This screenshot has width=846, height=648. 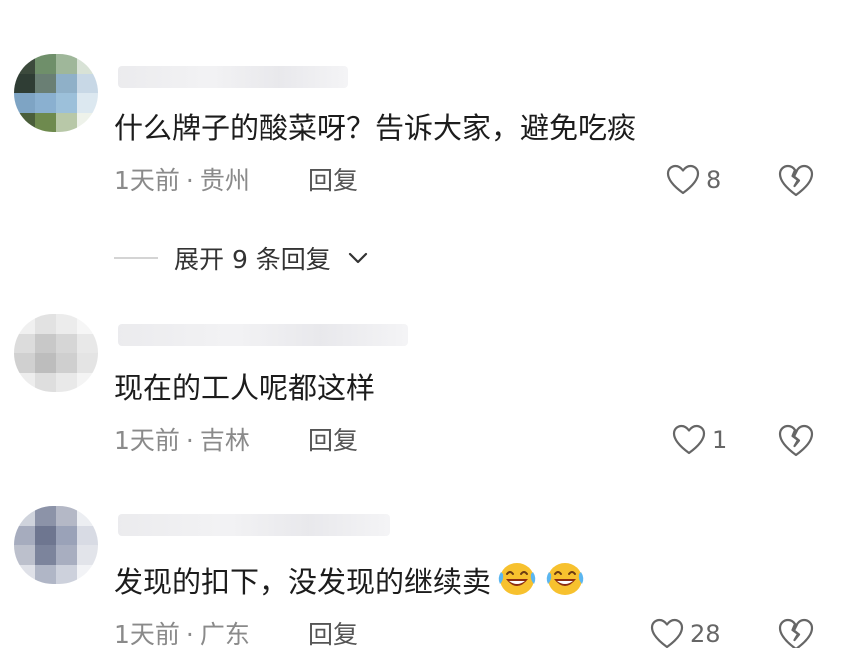 What do you see at coordinates (303, 582) in the screenshot?
I see `comment-text-content: 发现的扣下，没发现的继续卖` at bounding box center [303, 582].